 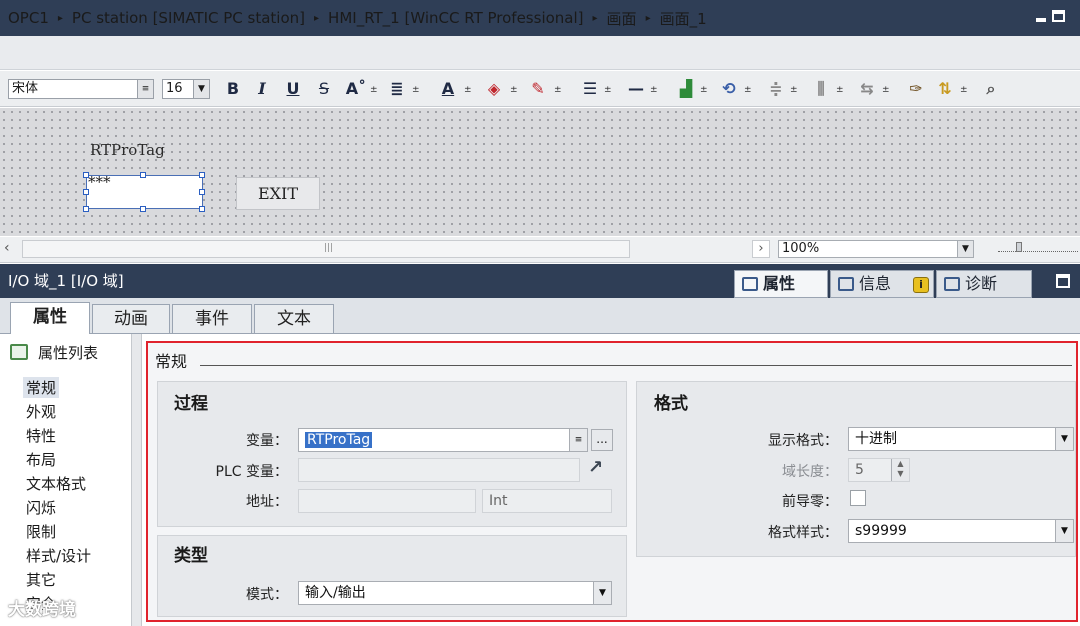 What do you see at coordinates (595, 467) in the screenshot?
I see `go-to-tag-icon: ↗` at bounding box center [595, 467].